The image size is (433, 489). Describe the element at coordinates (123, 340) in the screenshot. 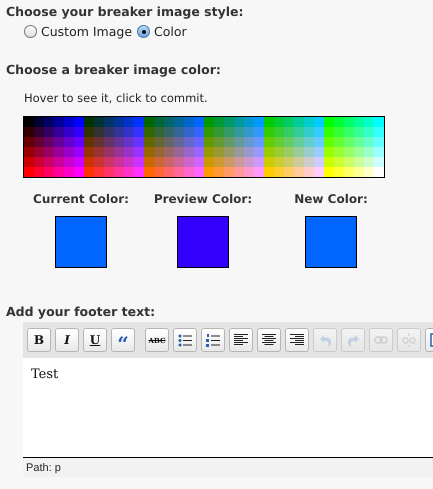

I see `quote-button: “` at that location.